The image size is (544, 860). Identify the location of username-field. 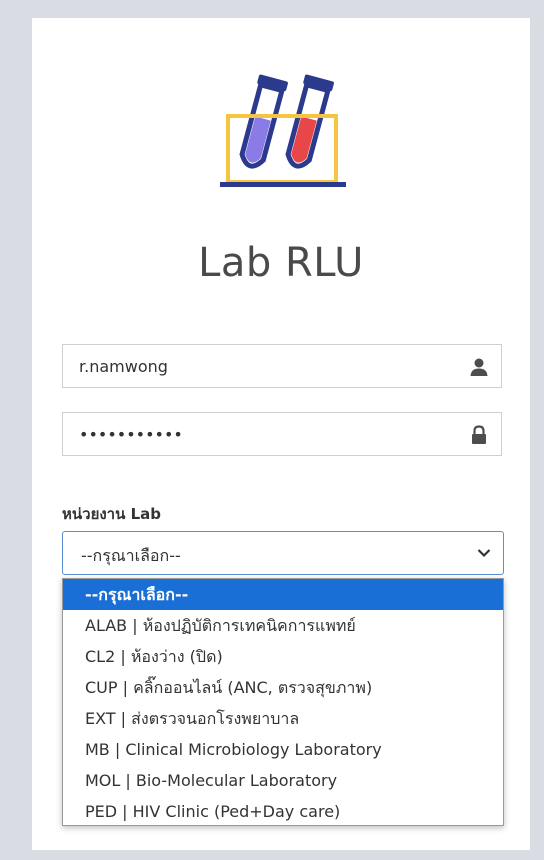
(282, 366).